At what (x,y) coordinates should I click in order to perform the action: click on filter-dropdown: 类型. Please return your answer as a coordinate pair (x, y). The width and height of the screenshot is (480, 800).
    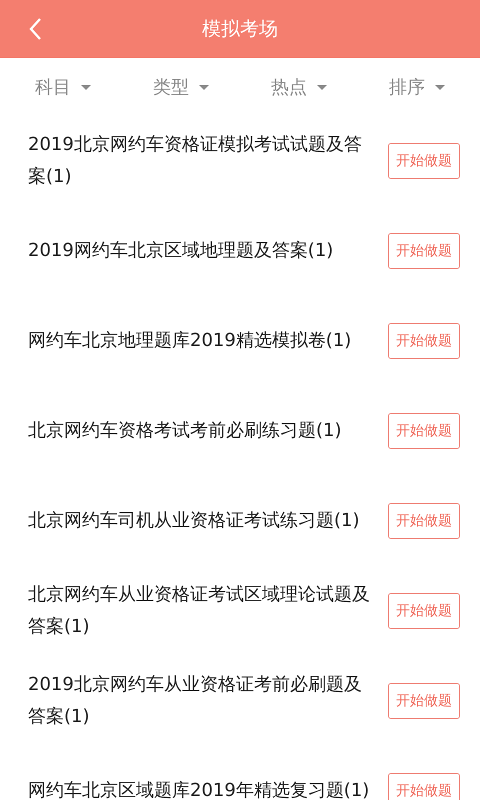
    Looking at the image, I should click on (181, 87).